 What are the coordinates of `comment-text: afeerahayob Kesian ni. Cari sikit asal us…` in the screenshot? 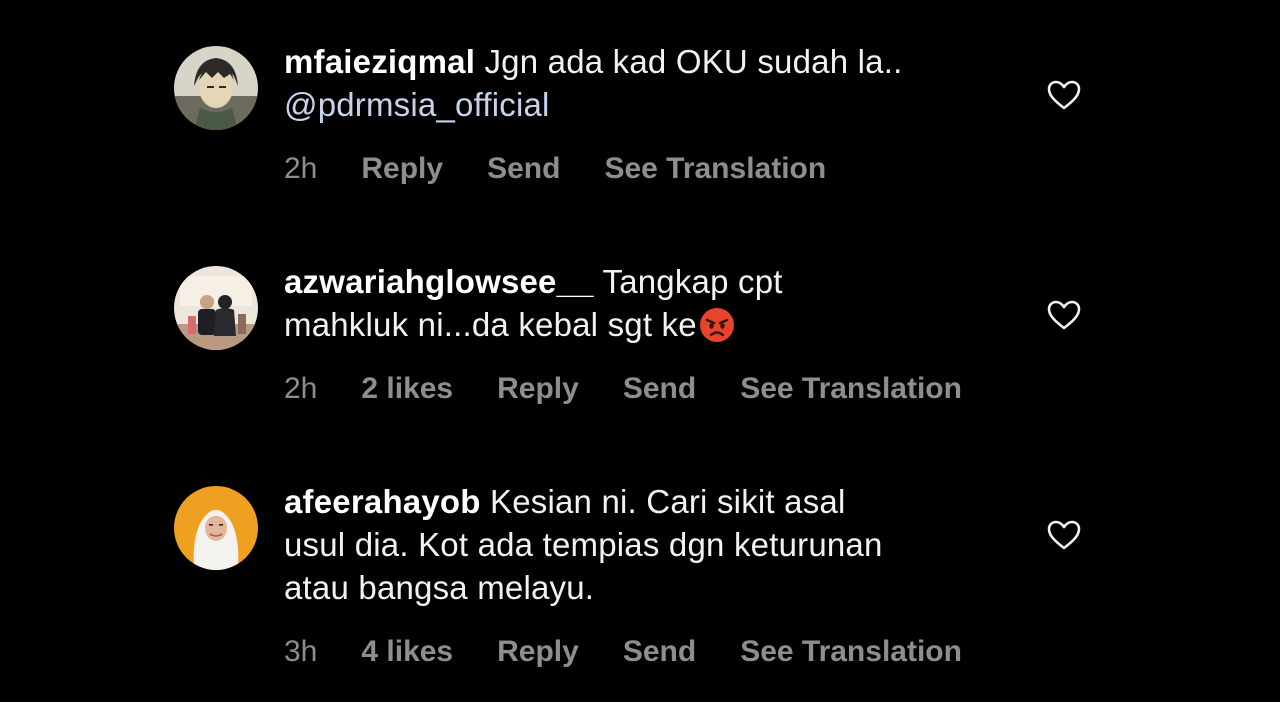 It's located at (644, 544).